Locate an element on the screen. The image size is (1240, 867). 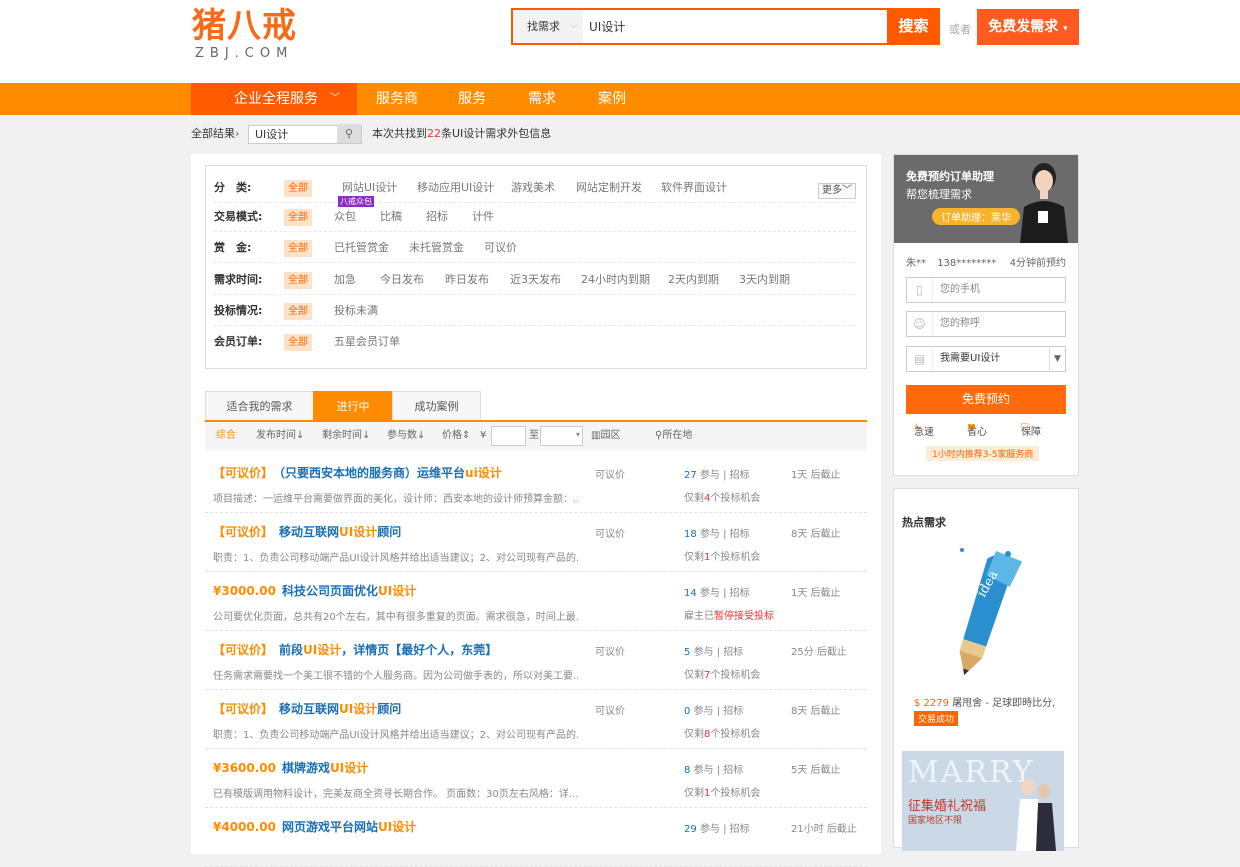
idea-pencil-image: idea is located at coordinates (983, 614).